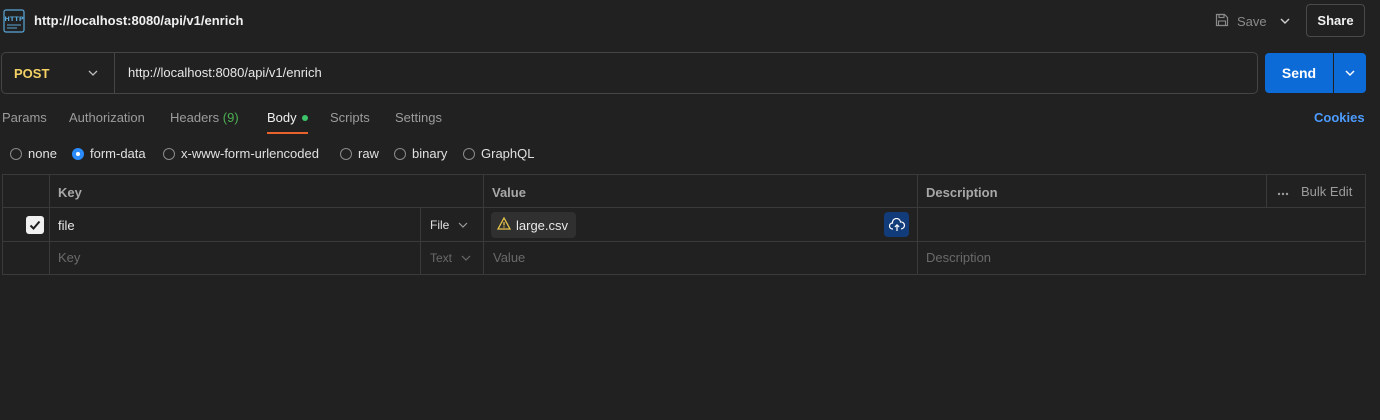 The height and width of the screenshot is (420, 1380). I want to click on radio-label: none, so click(42, 153).